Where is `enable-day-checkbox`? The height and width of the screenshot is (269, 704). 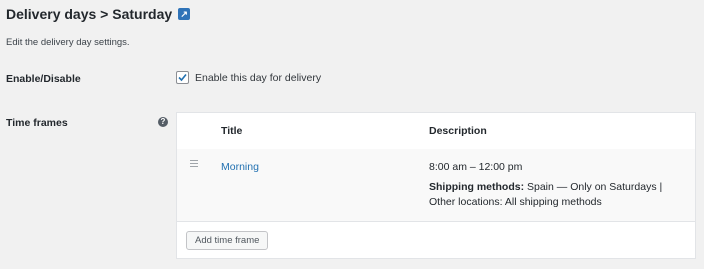 enable-day-checkbox is located at coordinates (182, 77).